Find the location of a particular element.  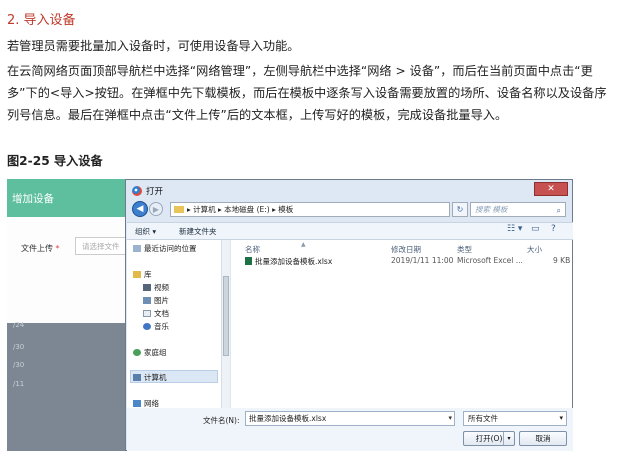

preview-pane-icon: ▭ is located at coordinates (535, 229).